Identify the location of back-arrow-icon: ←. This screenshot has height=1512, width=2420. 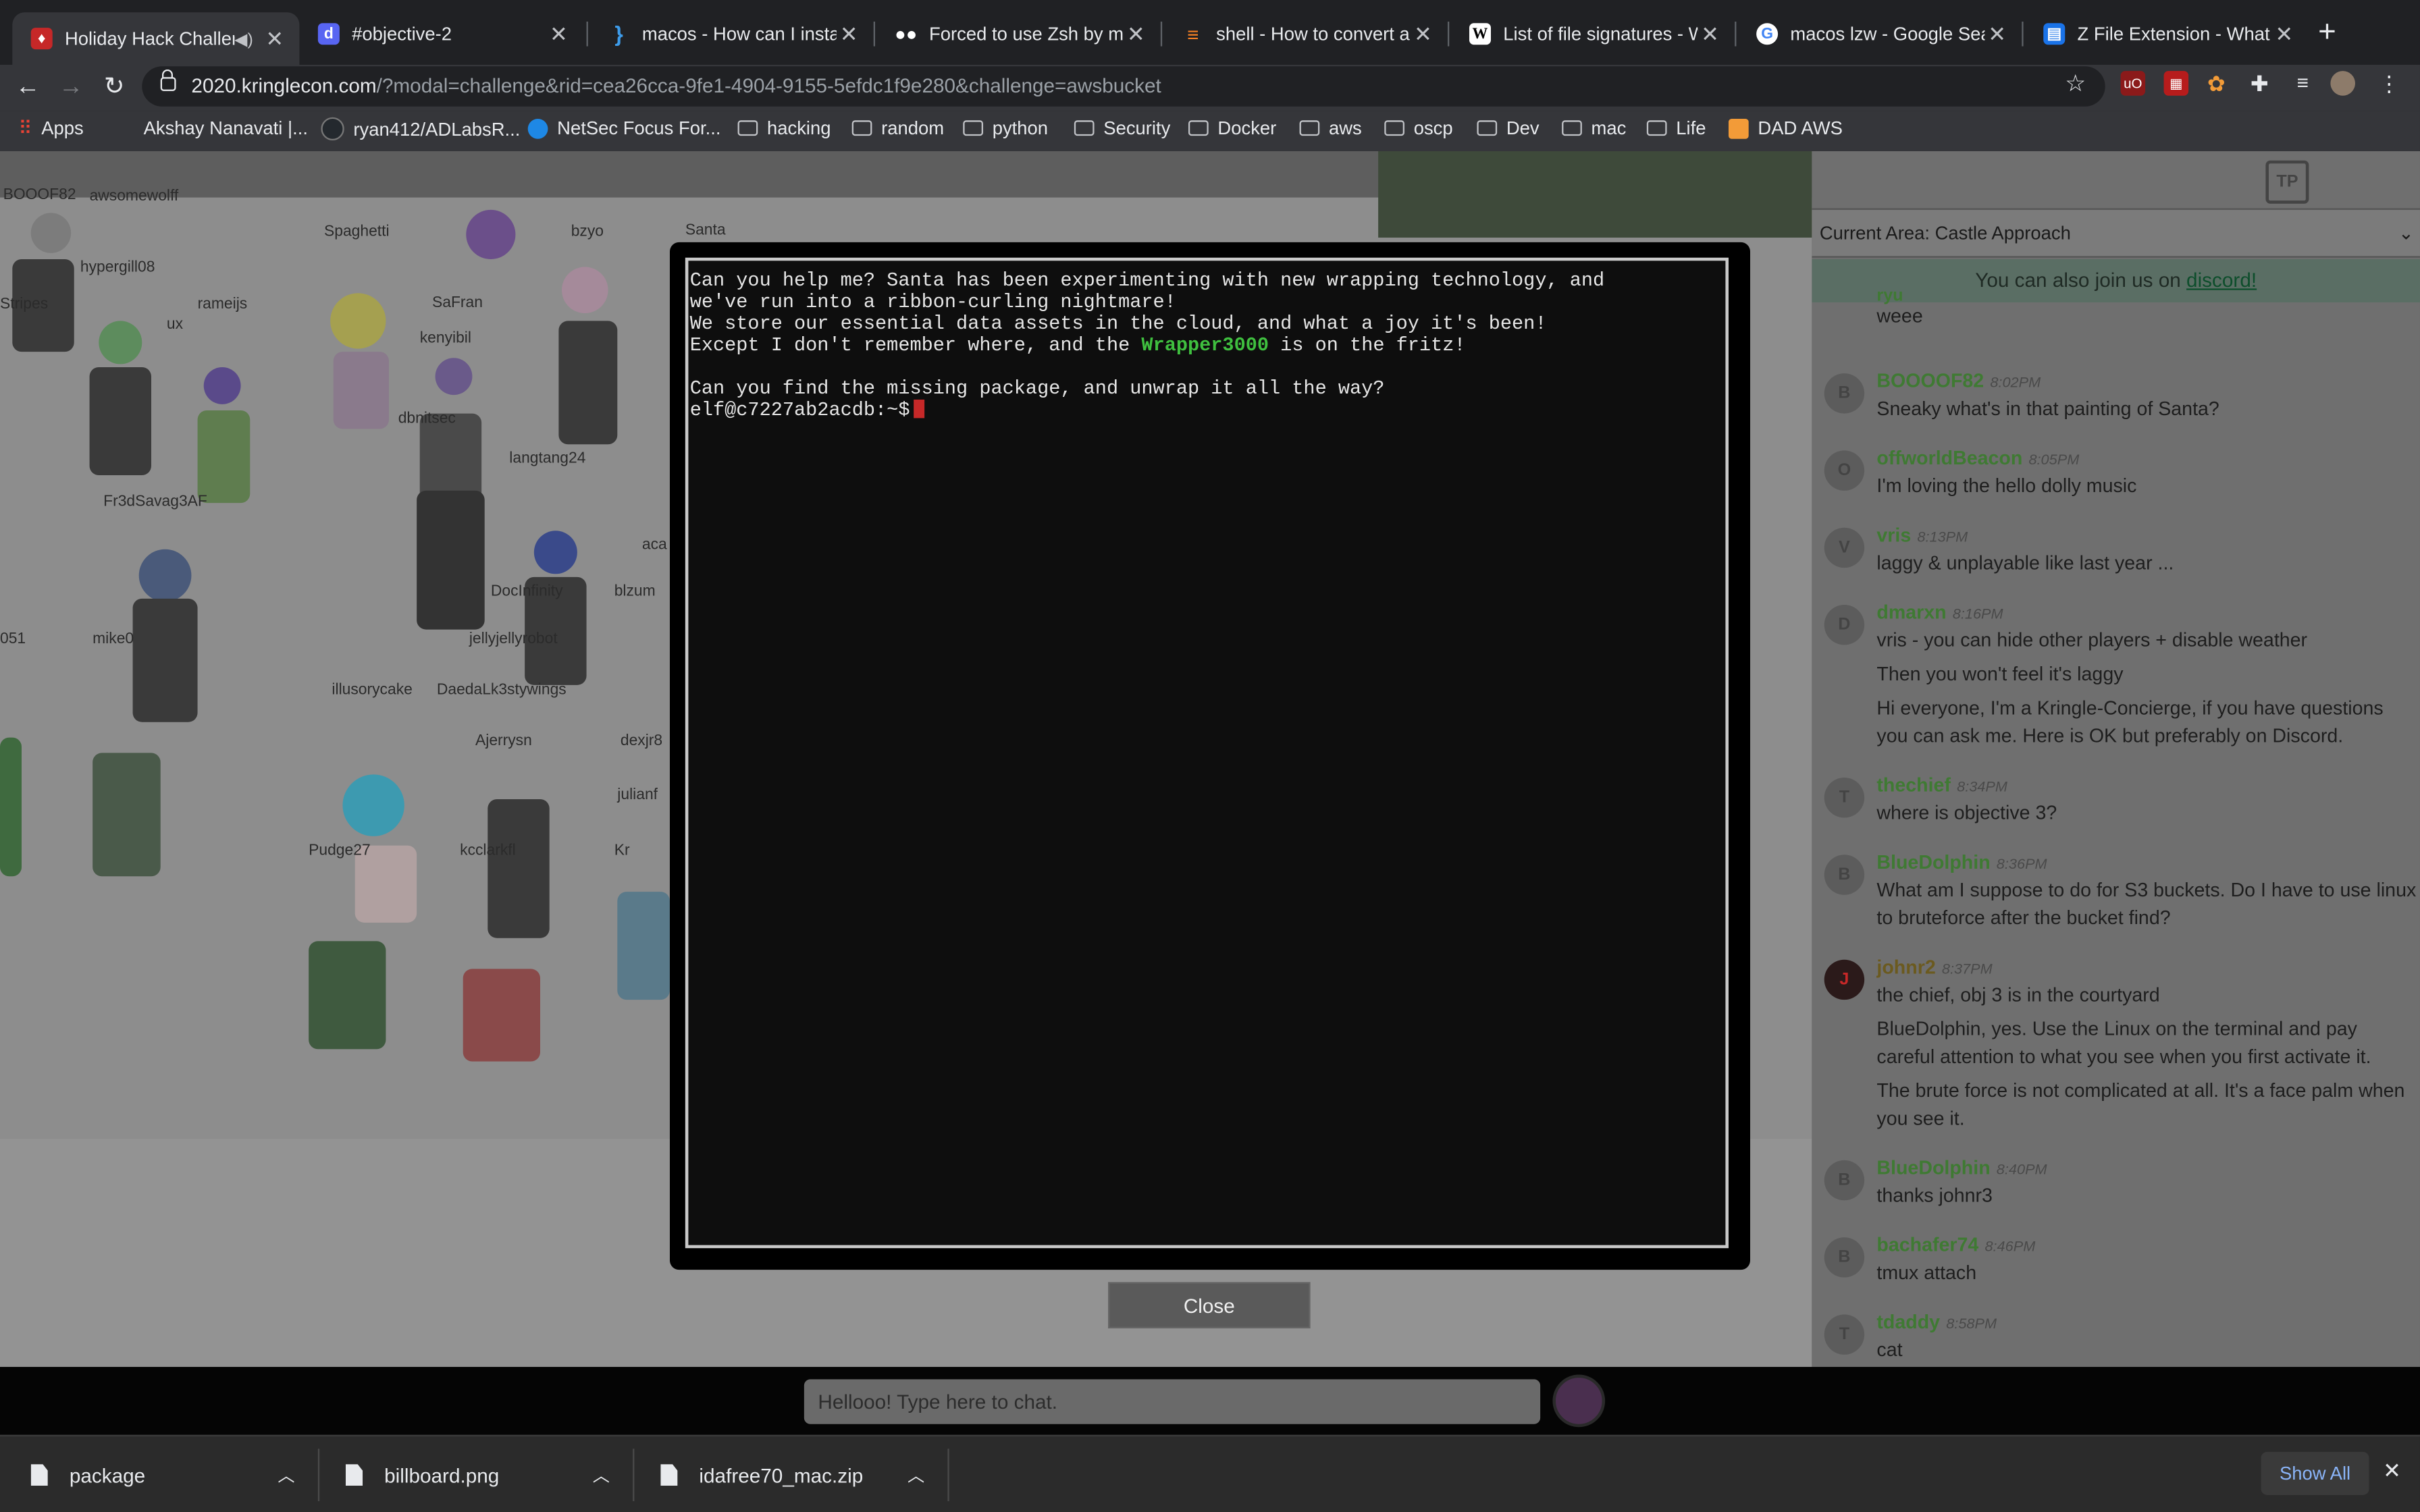
(28, 89).